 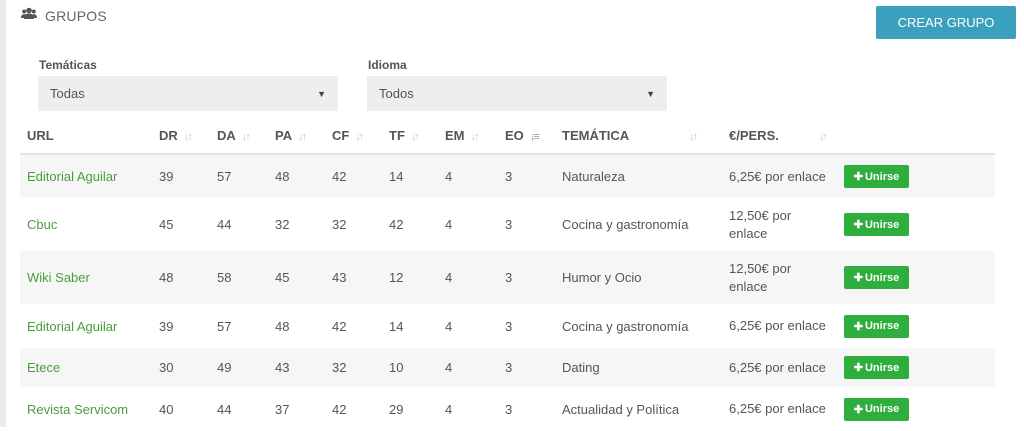 I want to click on column-header-actions, so click(x=916, y=136).